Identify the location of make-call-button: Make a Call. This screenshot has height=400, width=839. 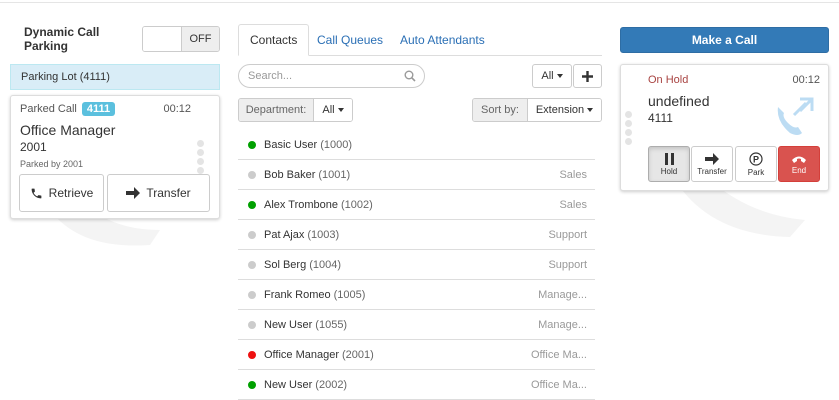
(724, 40).